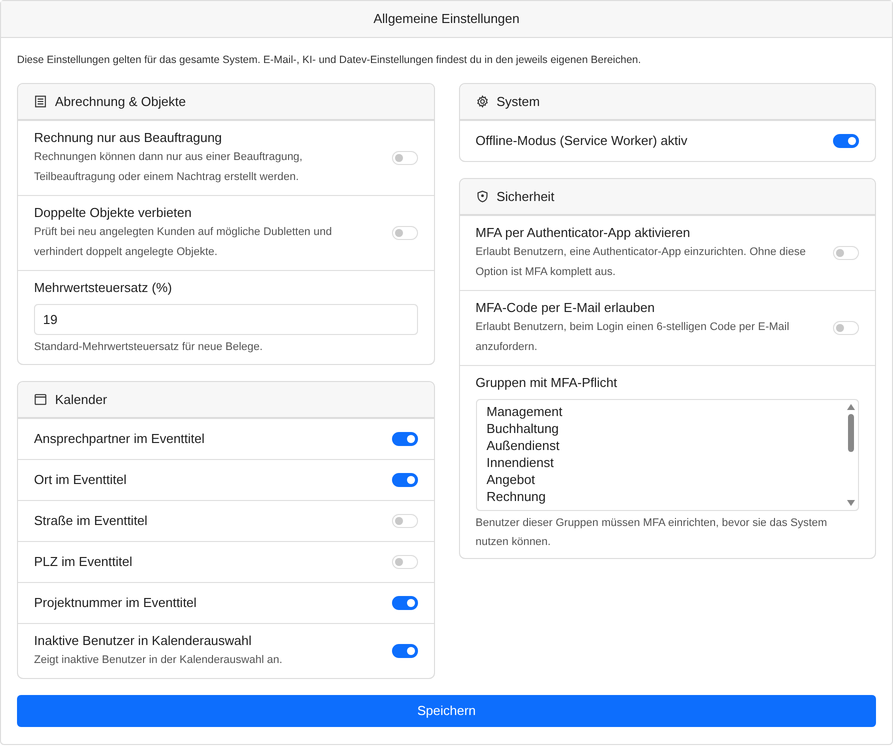  I want to click on listbox-option: Buchhaltung, so click(665, 428).